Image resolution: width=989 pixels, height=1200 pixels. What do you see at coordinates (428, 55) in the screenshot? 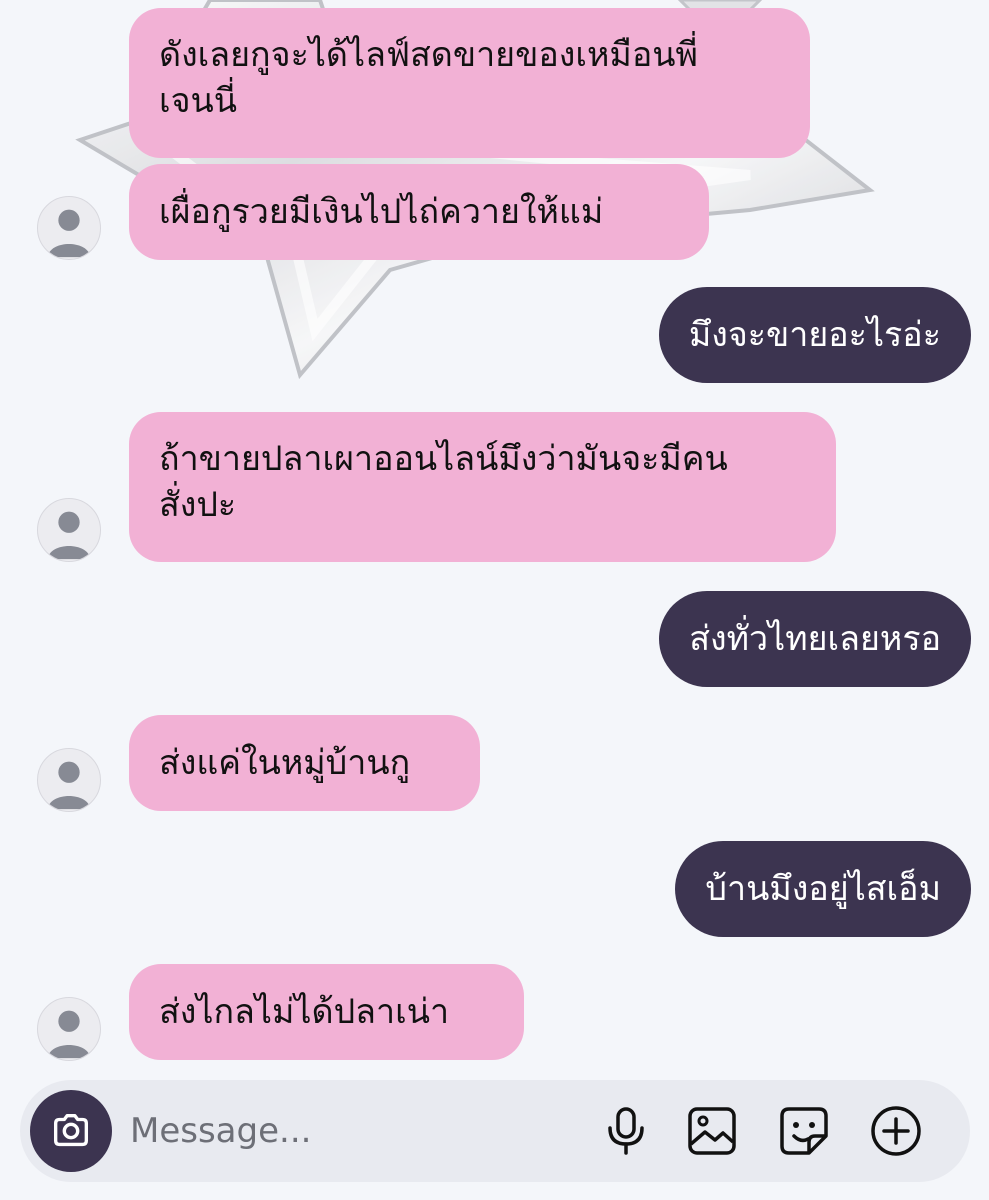
I see `message-text-line: ดังเลยกูจะได้ไลฟ์สดขายของเหมือนพี่` at bounding box center [428, 55].